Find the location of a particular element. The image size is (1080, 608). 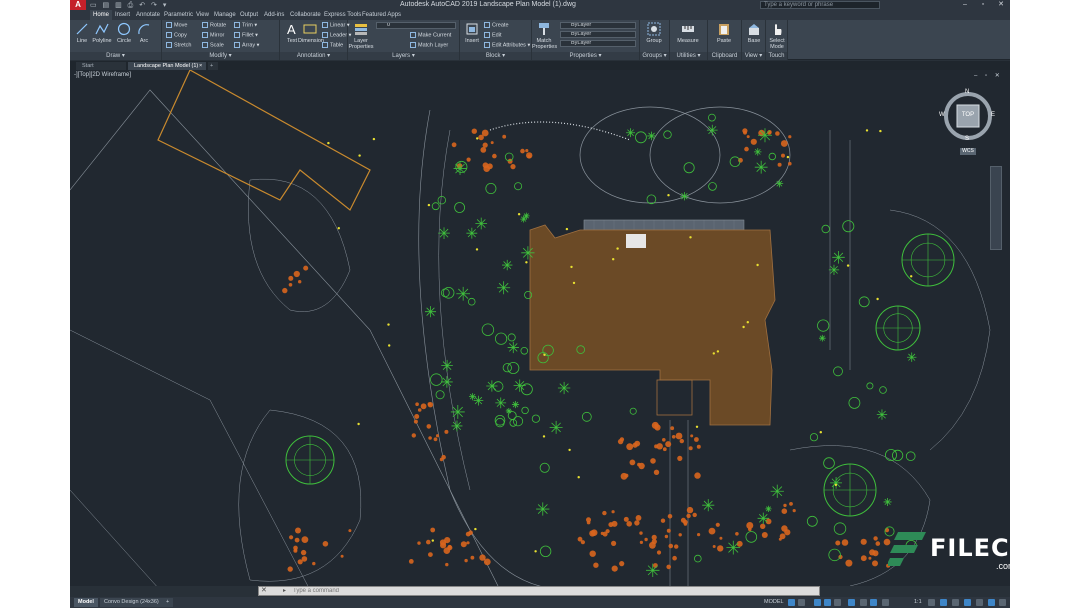

color-dropdown: ByLayer is located at coordinates (598, 25).